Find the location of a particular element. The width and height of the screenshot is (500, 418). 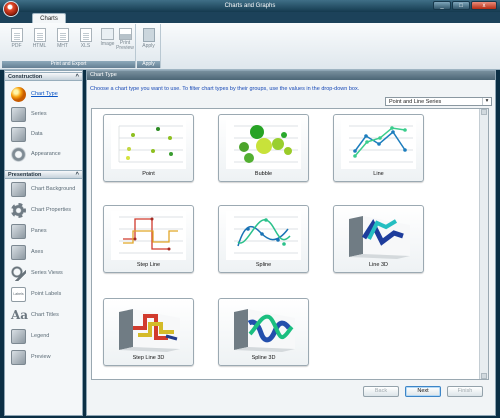

html-button-label: HTML is located at coordinates (39, 46).